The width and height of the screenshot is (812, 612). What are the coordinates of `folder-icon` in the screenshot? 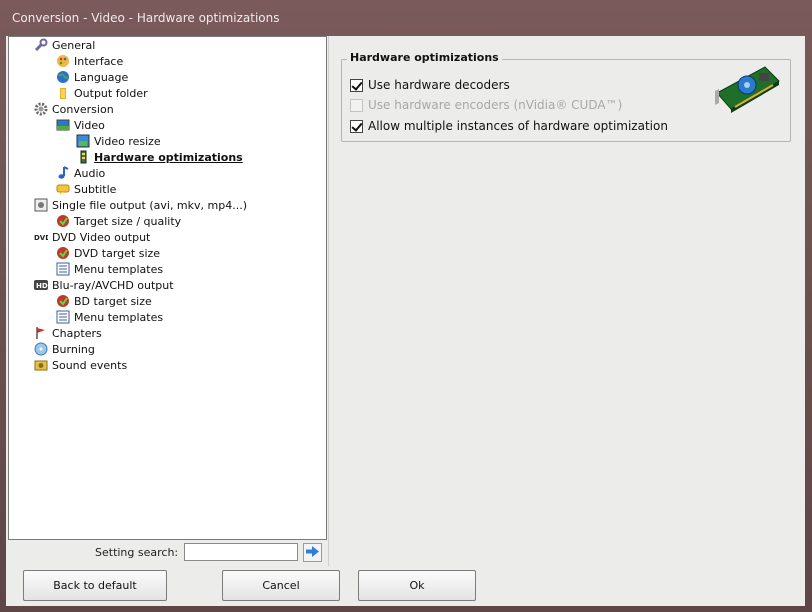 It's located at (63, 93).